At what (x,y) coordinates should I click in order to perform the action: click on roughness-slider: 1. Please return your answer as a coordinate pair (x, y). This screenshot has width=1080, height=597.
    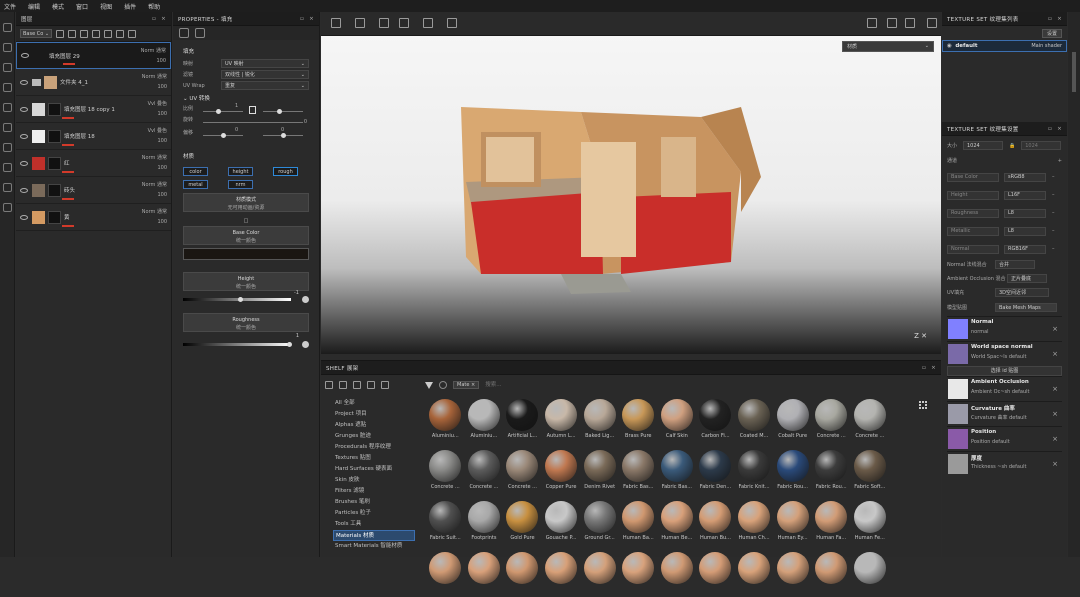
    Looking at the image, I should click on (246, 341).